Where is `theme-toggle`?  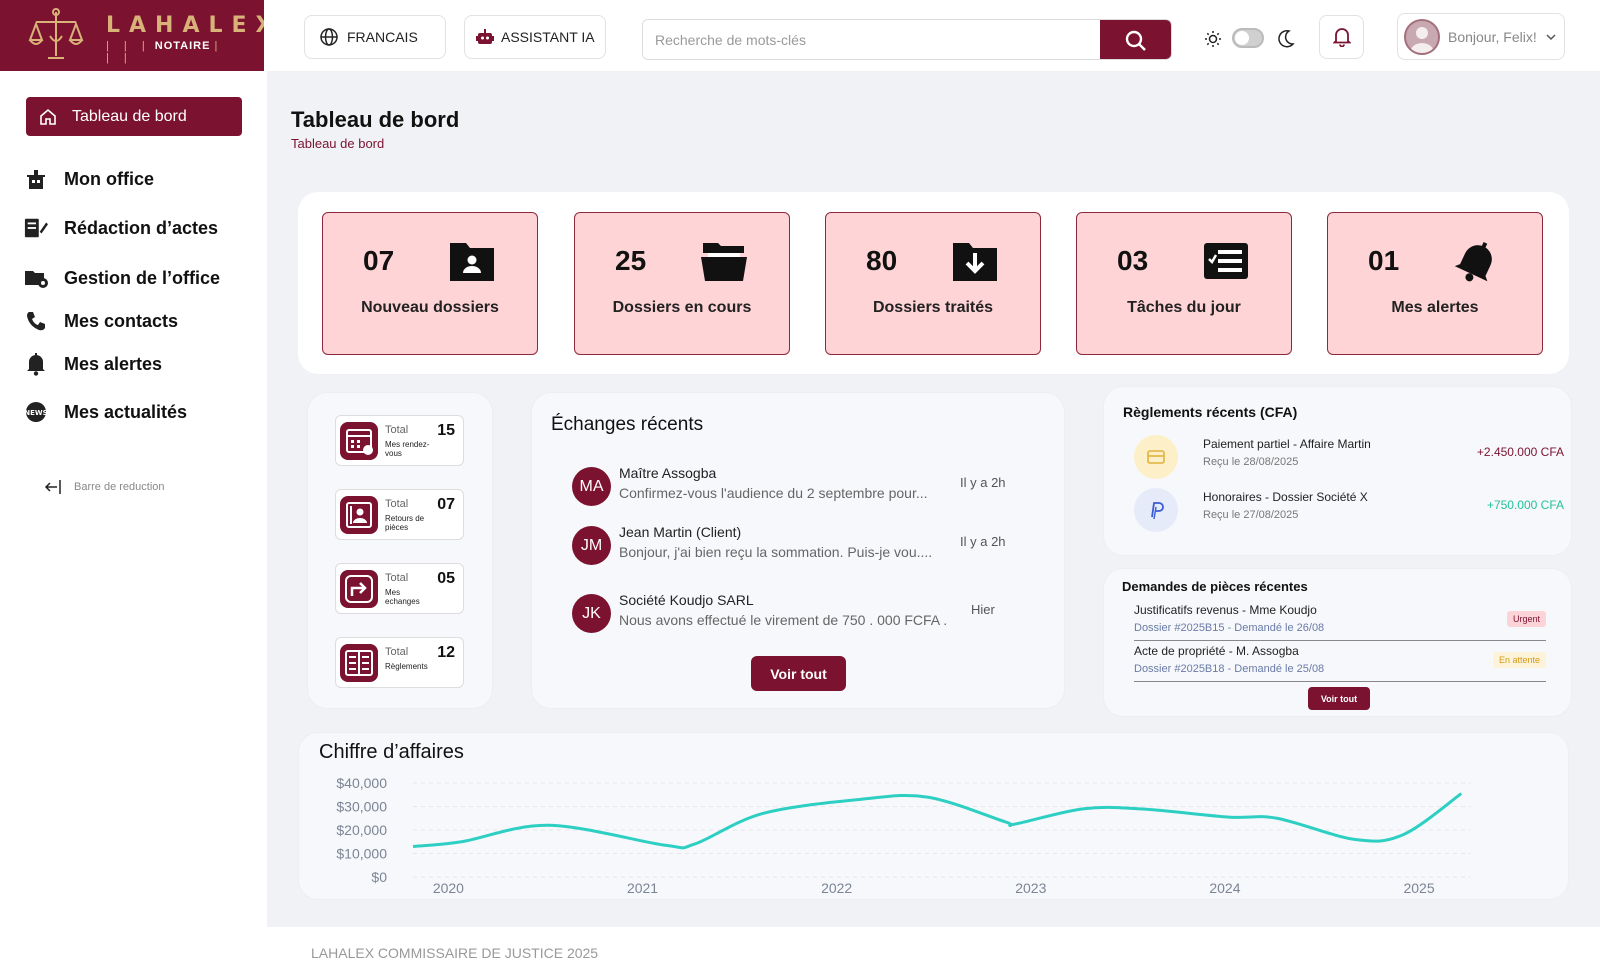
theme-toggle is located at coordinates (1248, 38).